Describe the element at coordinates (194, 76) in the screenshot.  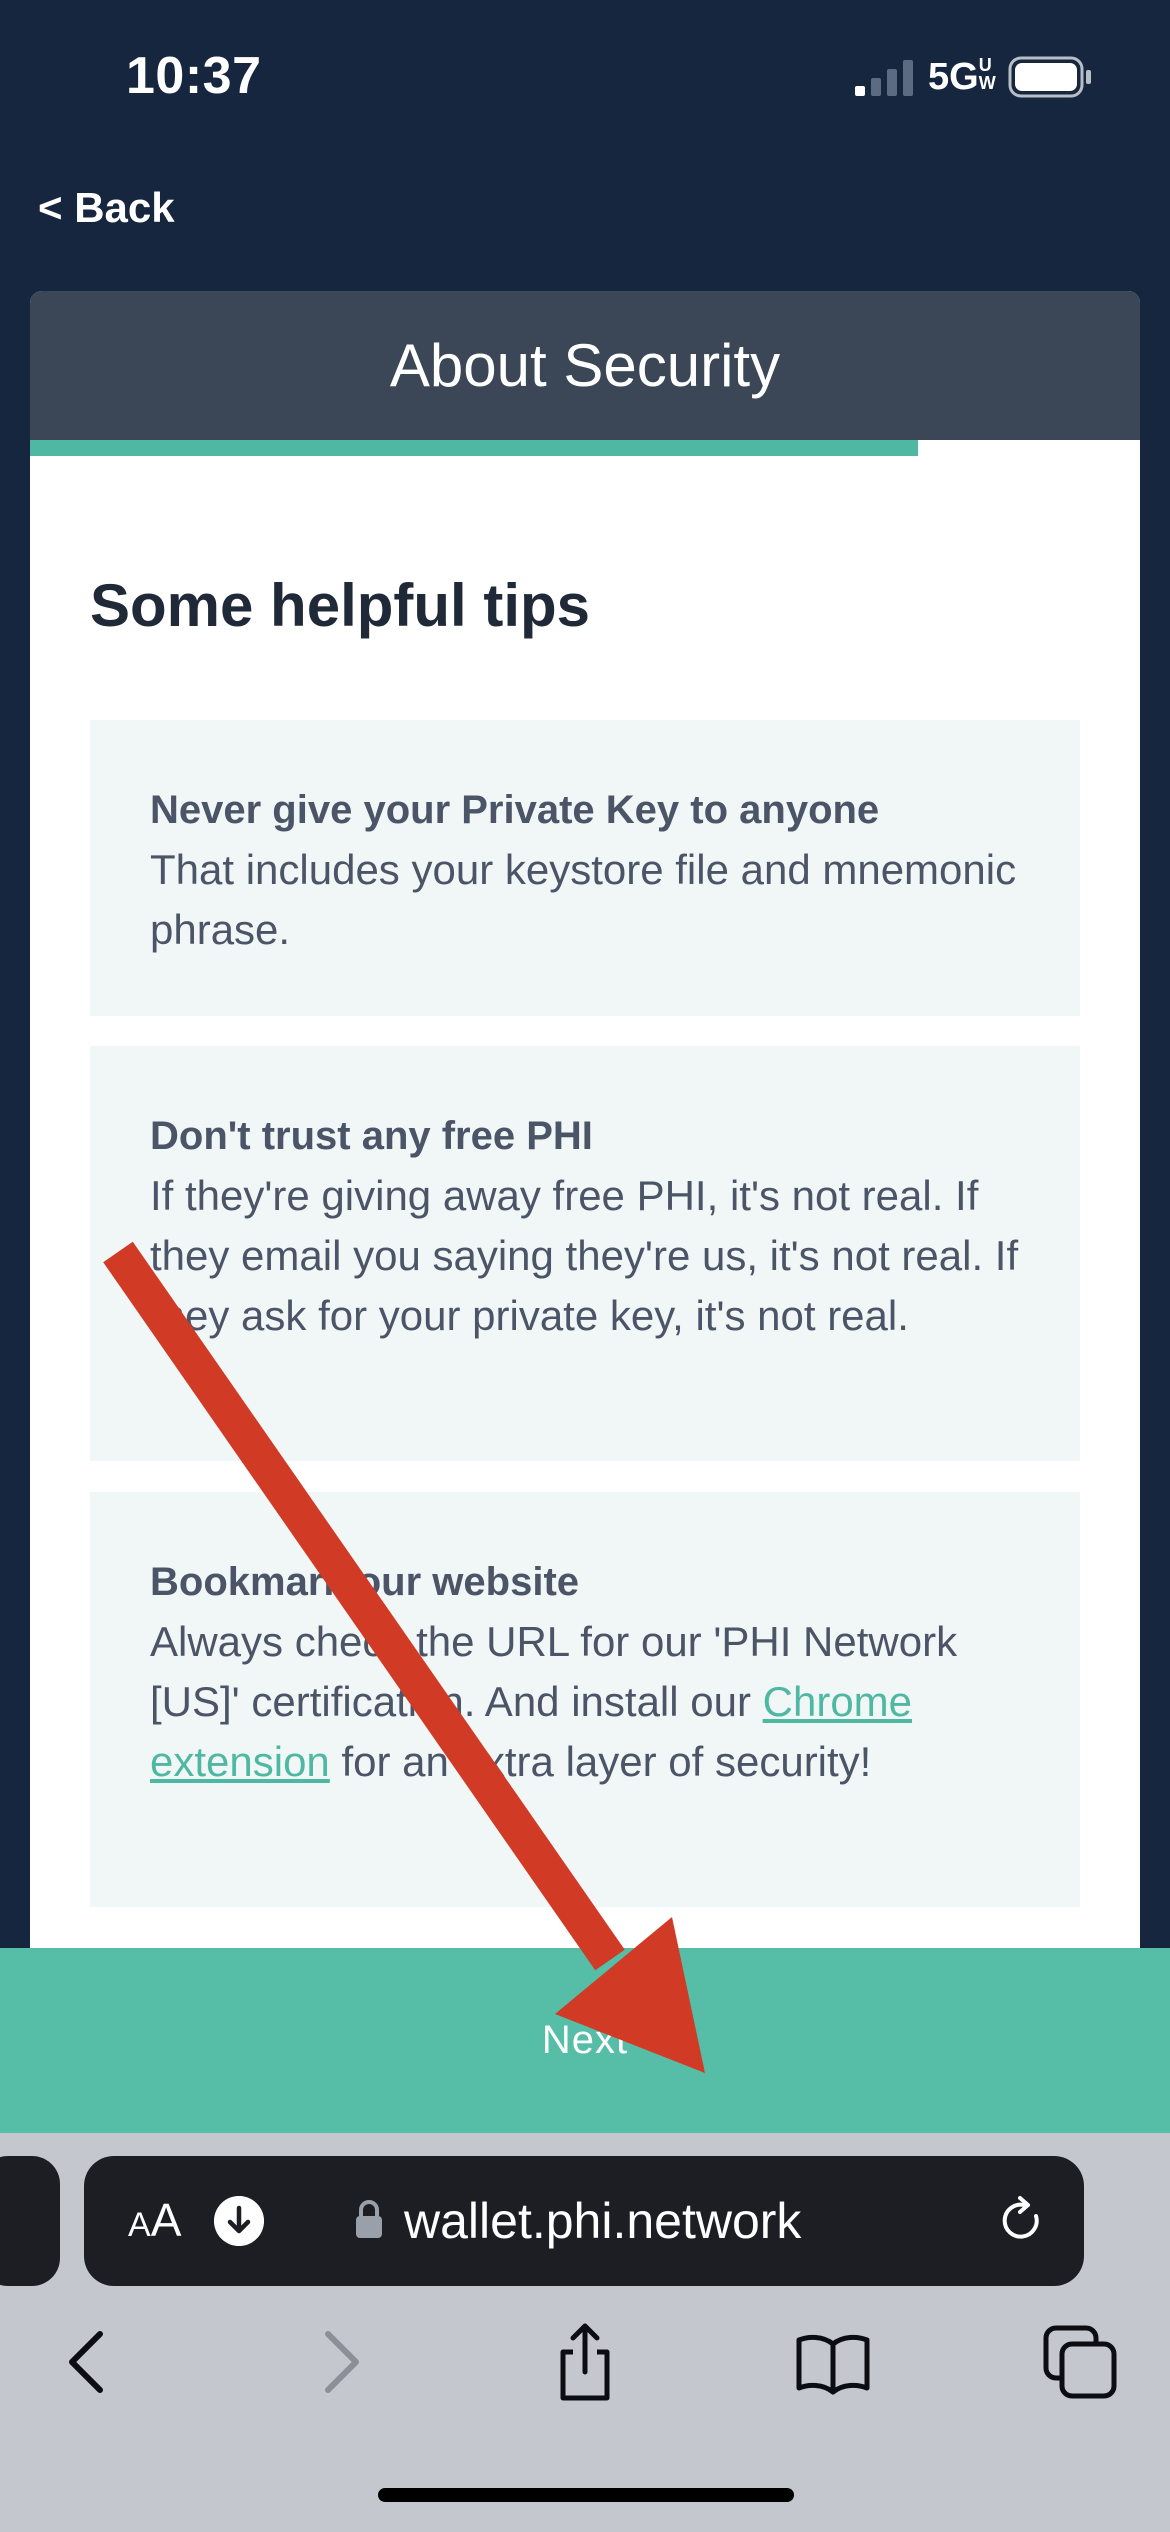
I see `status-time: 10:37` at that location.